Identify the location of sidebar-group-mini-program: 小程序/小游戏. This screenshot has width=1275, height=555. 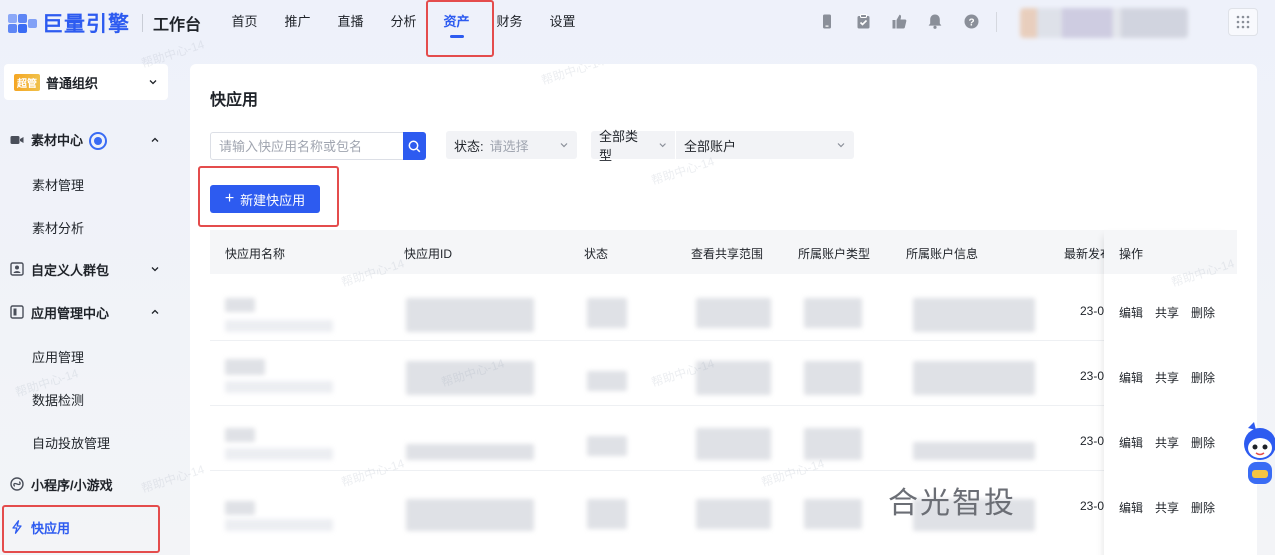
(85, 484).